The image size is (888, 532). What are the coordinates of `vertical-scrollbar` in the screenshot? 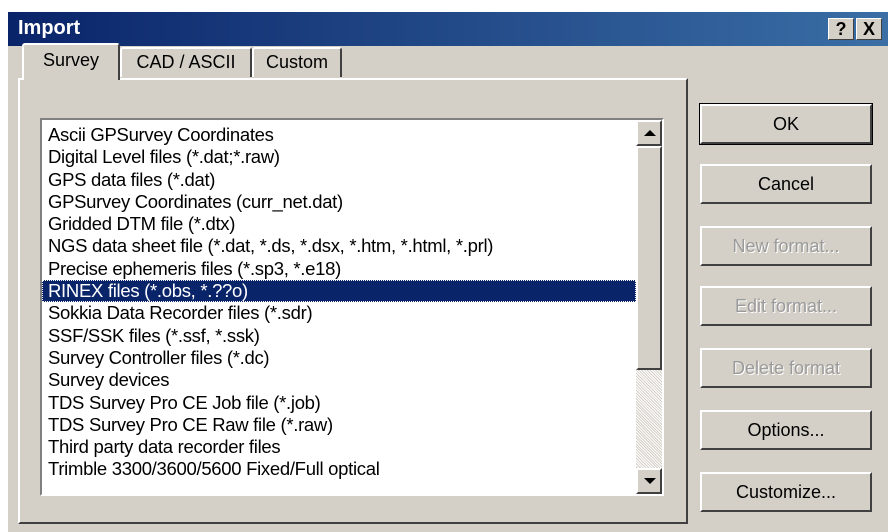 It's located at (649, 307).